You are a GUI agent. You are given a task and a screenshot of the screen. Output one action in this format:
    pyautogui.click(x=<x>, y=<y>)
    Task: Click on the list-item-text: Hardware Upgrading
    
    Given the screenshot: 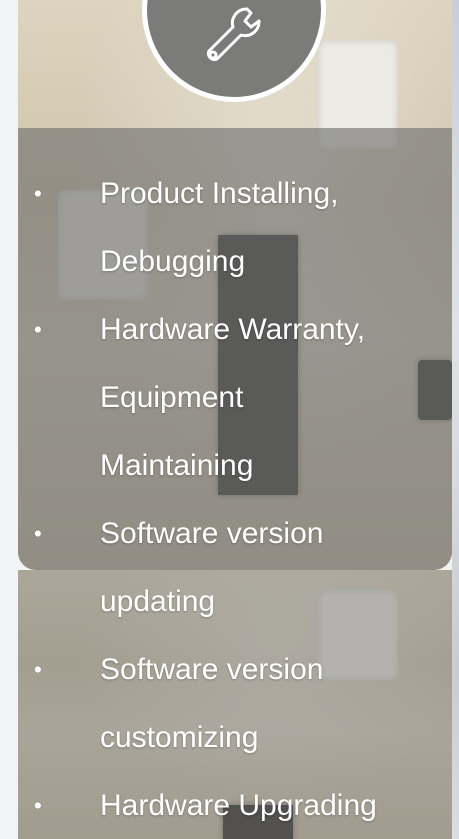 What is the action you would take?
    pyautogui.click(x=238, y=805)
    